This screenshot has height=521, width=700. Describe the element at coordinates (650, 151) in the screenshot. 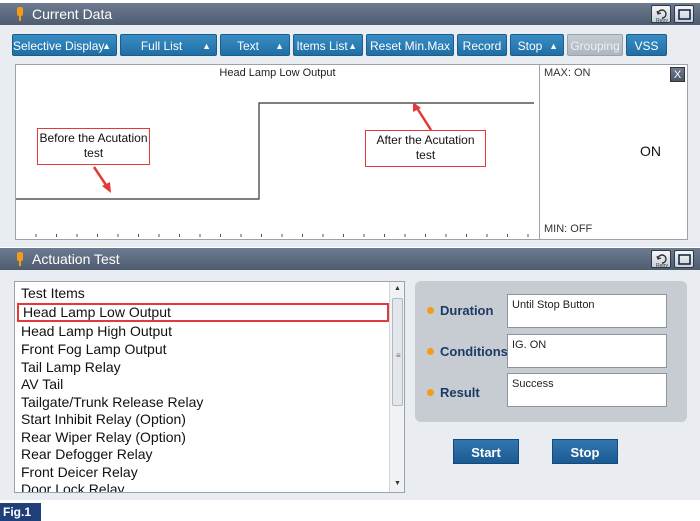

I see `current-value: ON` at that location.